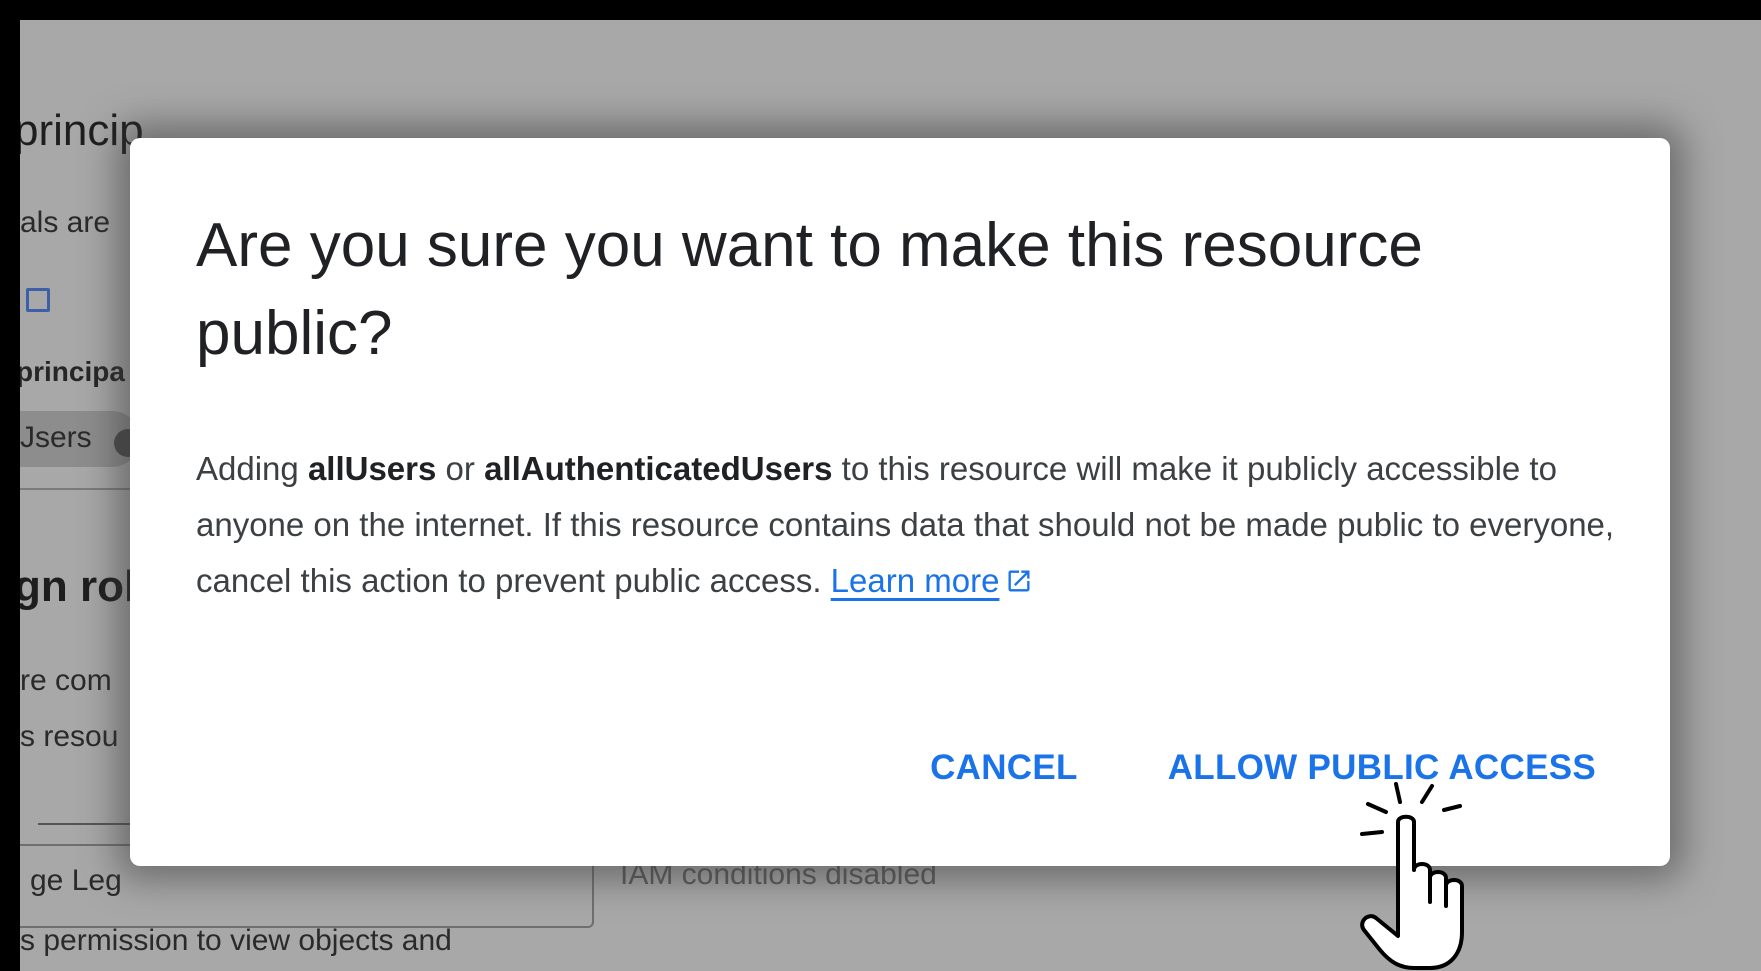  I want to click on learn-more-label: Learn more, so click(915, 580).